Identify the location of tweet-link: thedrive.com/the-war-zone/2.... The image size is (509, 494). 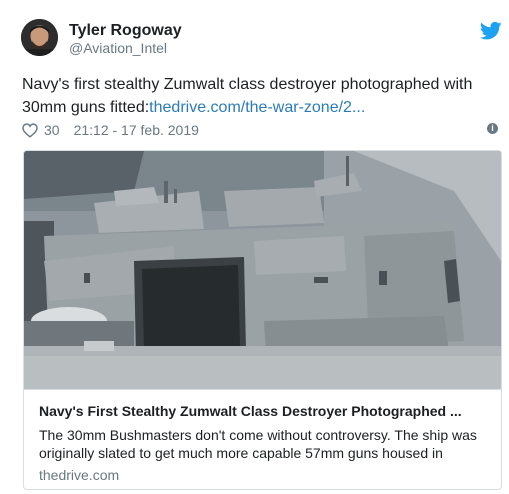
(257, 107).